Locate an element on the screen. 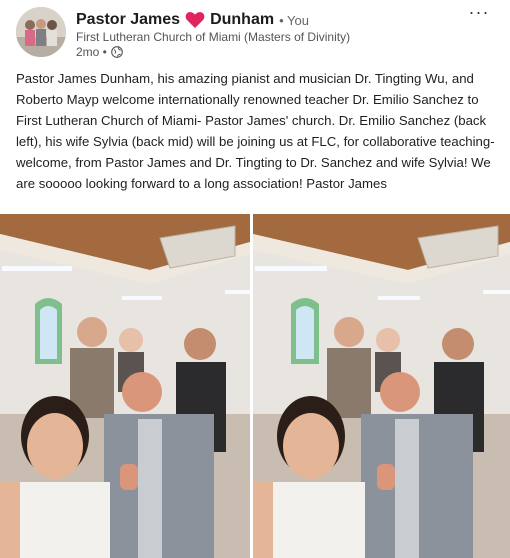  post-meta: 2mo • is located at coordinates (99, 52).